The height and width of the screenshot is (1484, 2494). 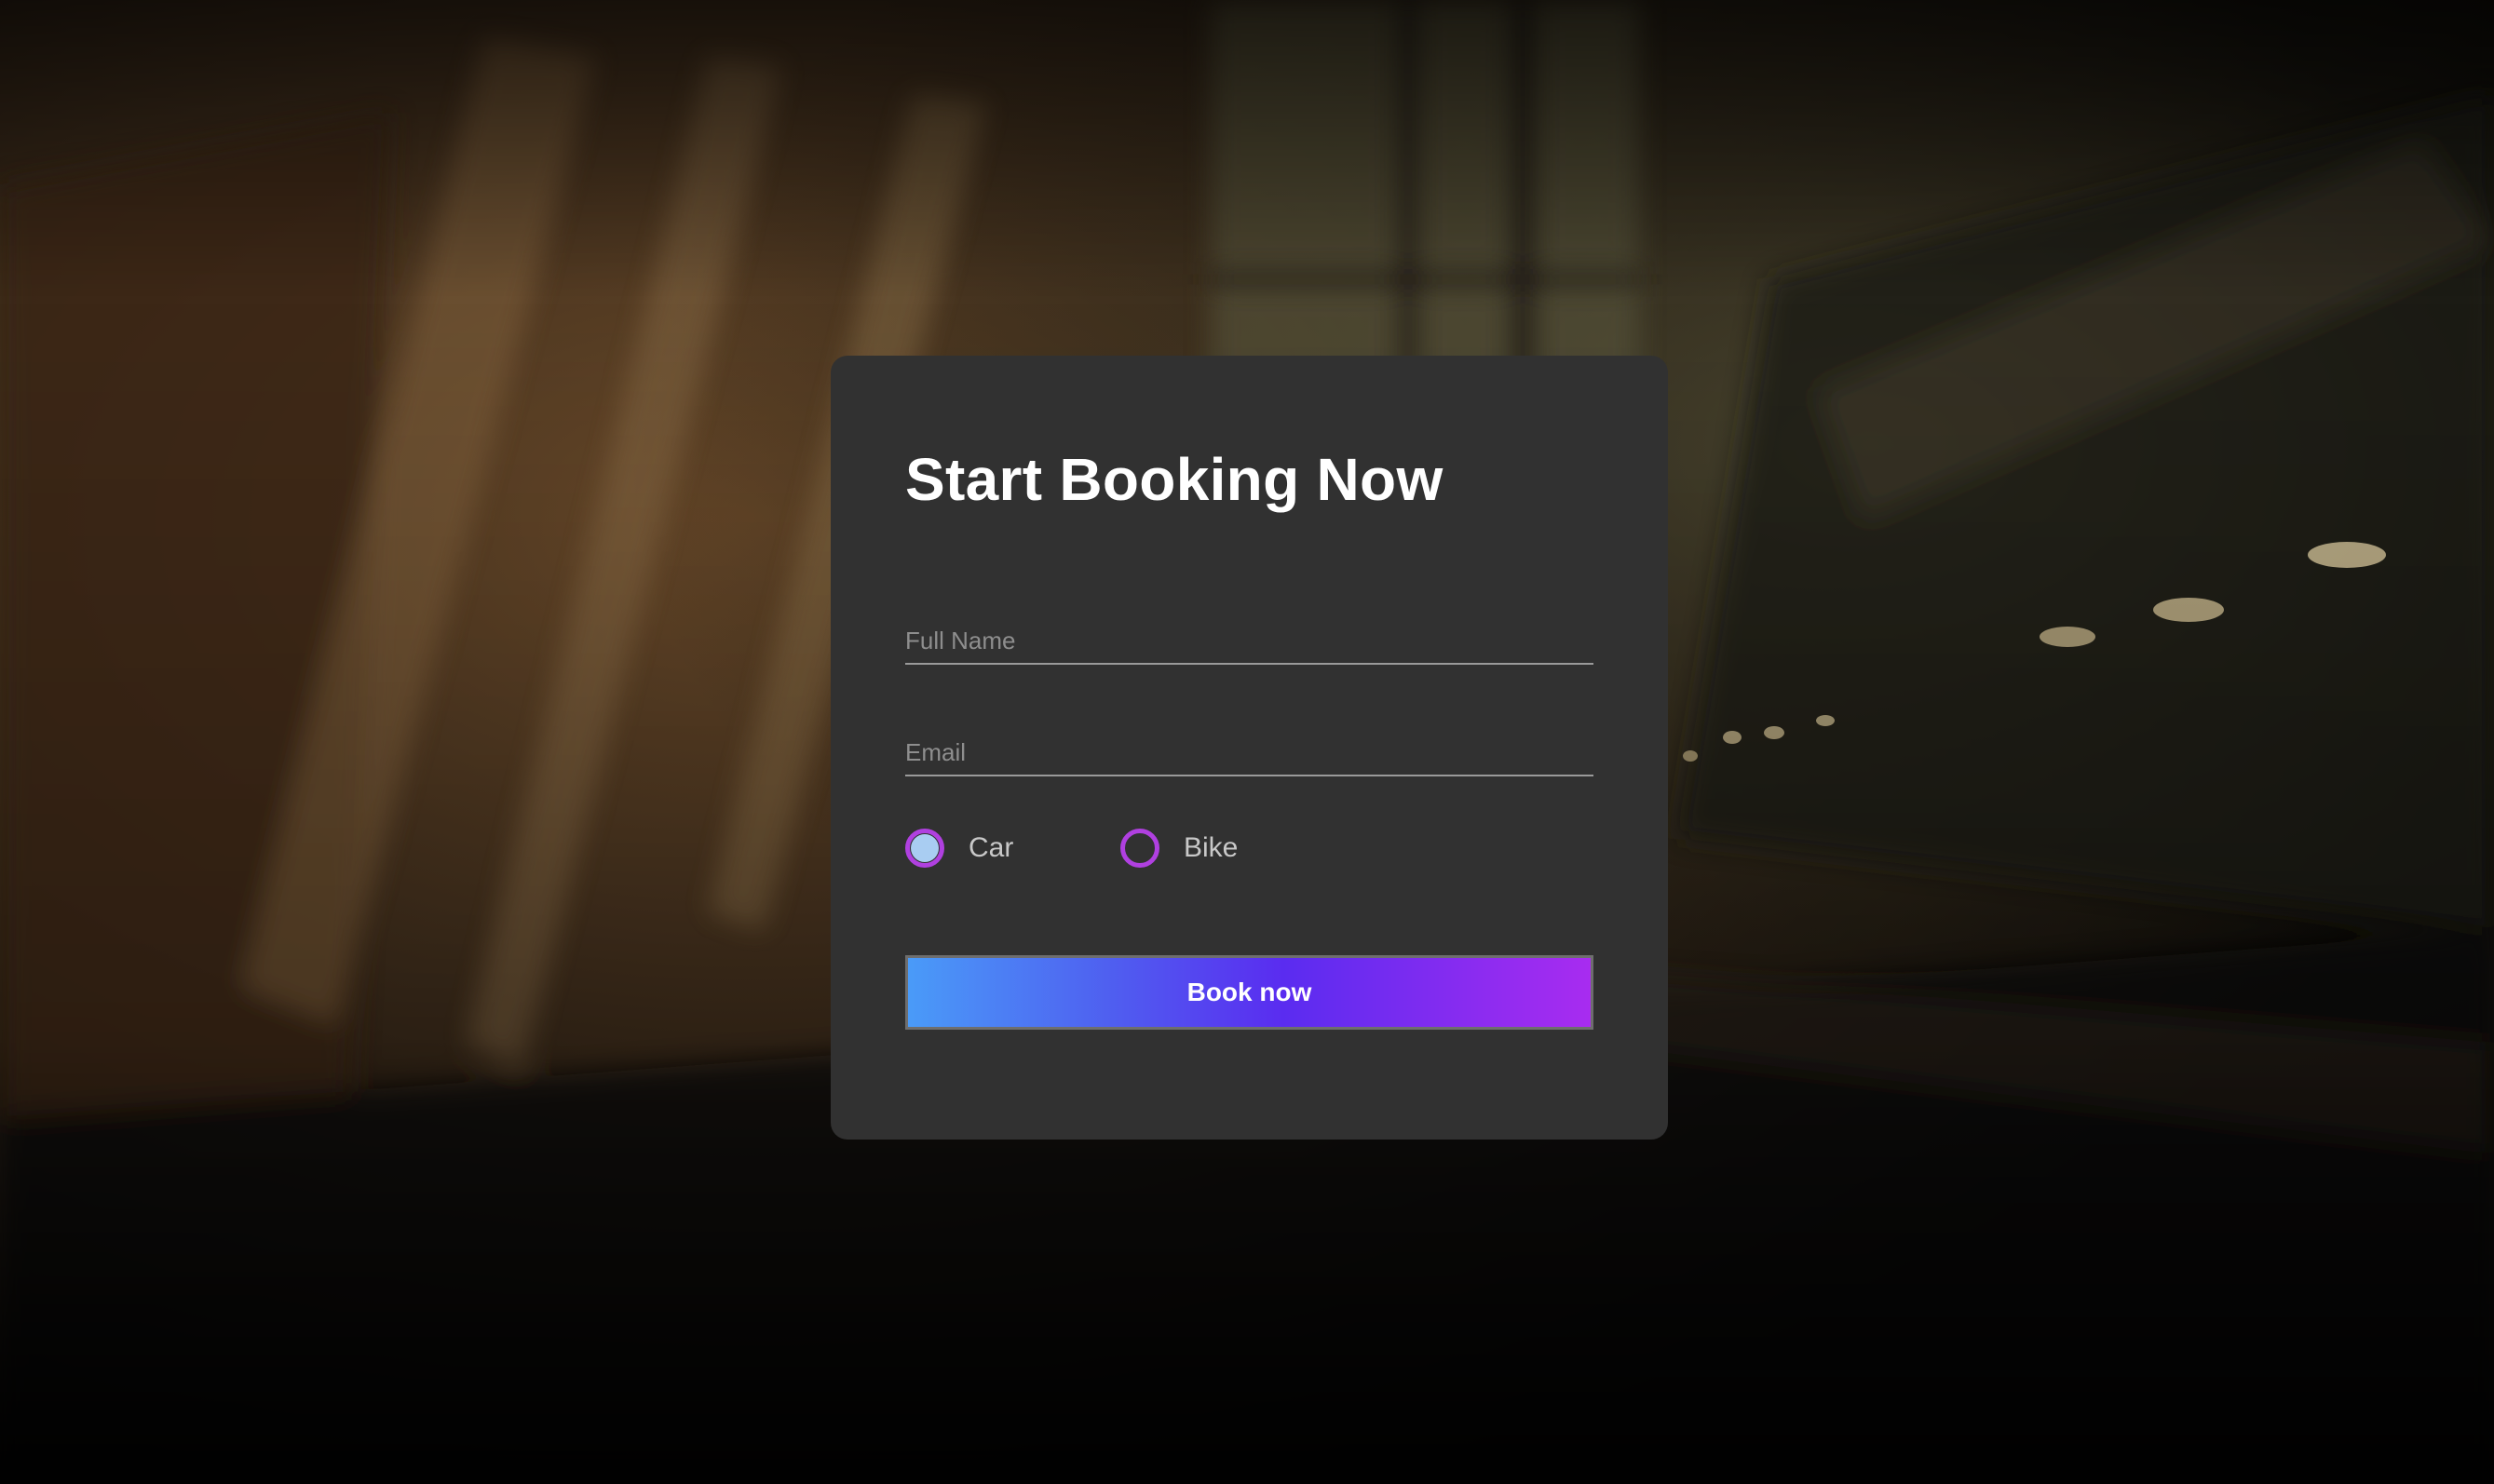 I want to click on radio-dot-icon, so click(x=925, y=848).